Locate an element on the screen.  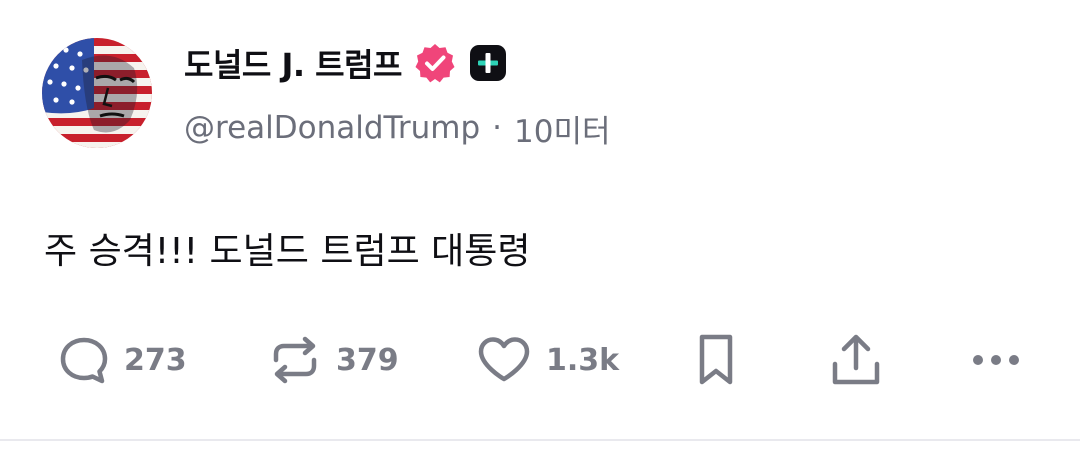
post-divider is located at coordinates (540, 440).